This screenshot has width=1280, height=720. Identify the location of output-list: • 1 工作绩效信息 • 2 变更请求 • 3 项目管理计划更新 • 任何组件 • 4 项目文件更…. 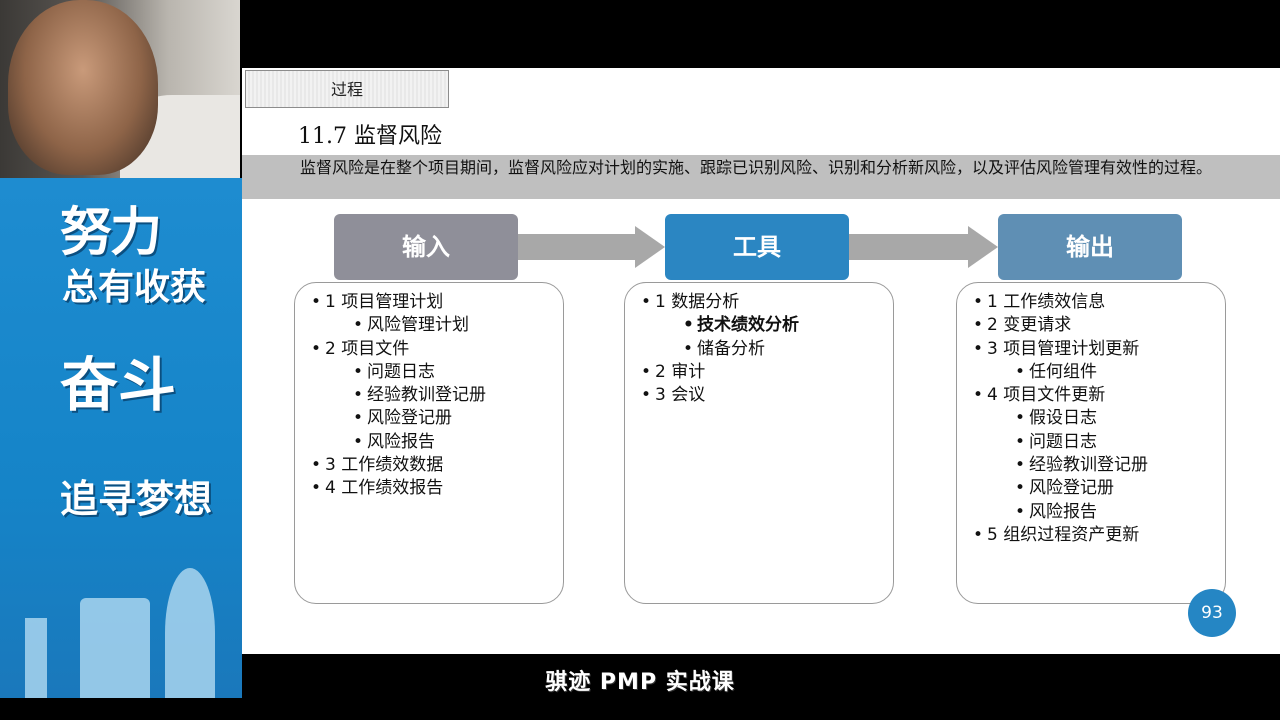
(1052, 419).